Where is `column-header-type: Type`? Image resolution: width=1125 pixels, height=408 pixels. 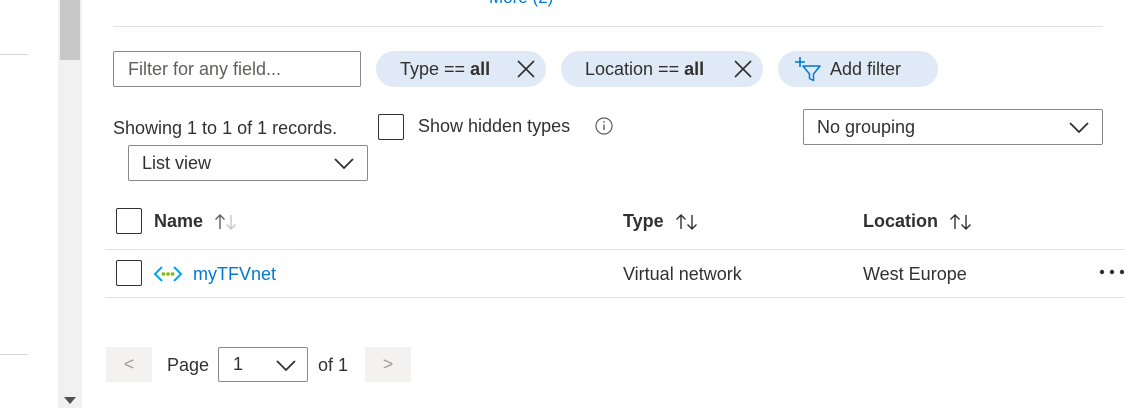 column-header-type: Type is located at coordinates (661, 221).